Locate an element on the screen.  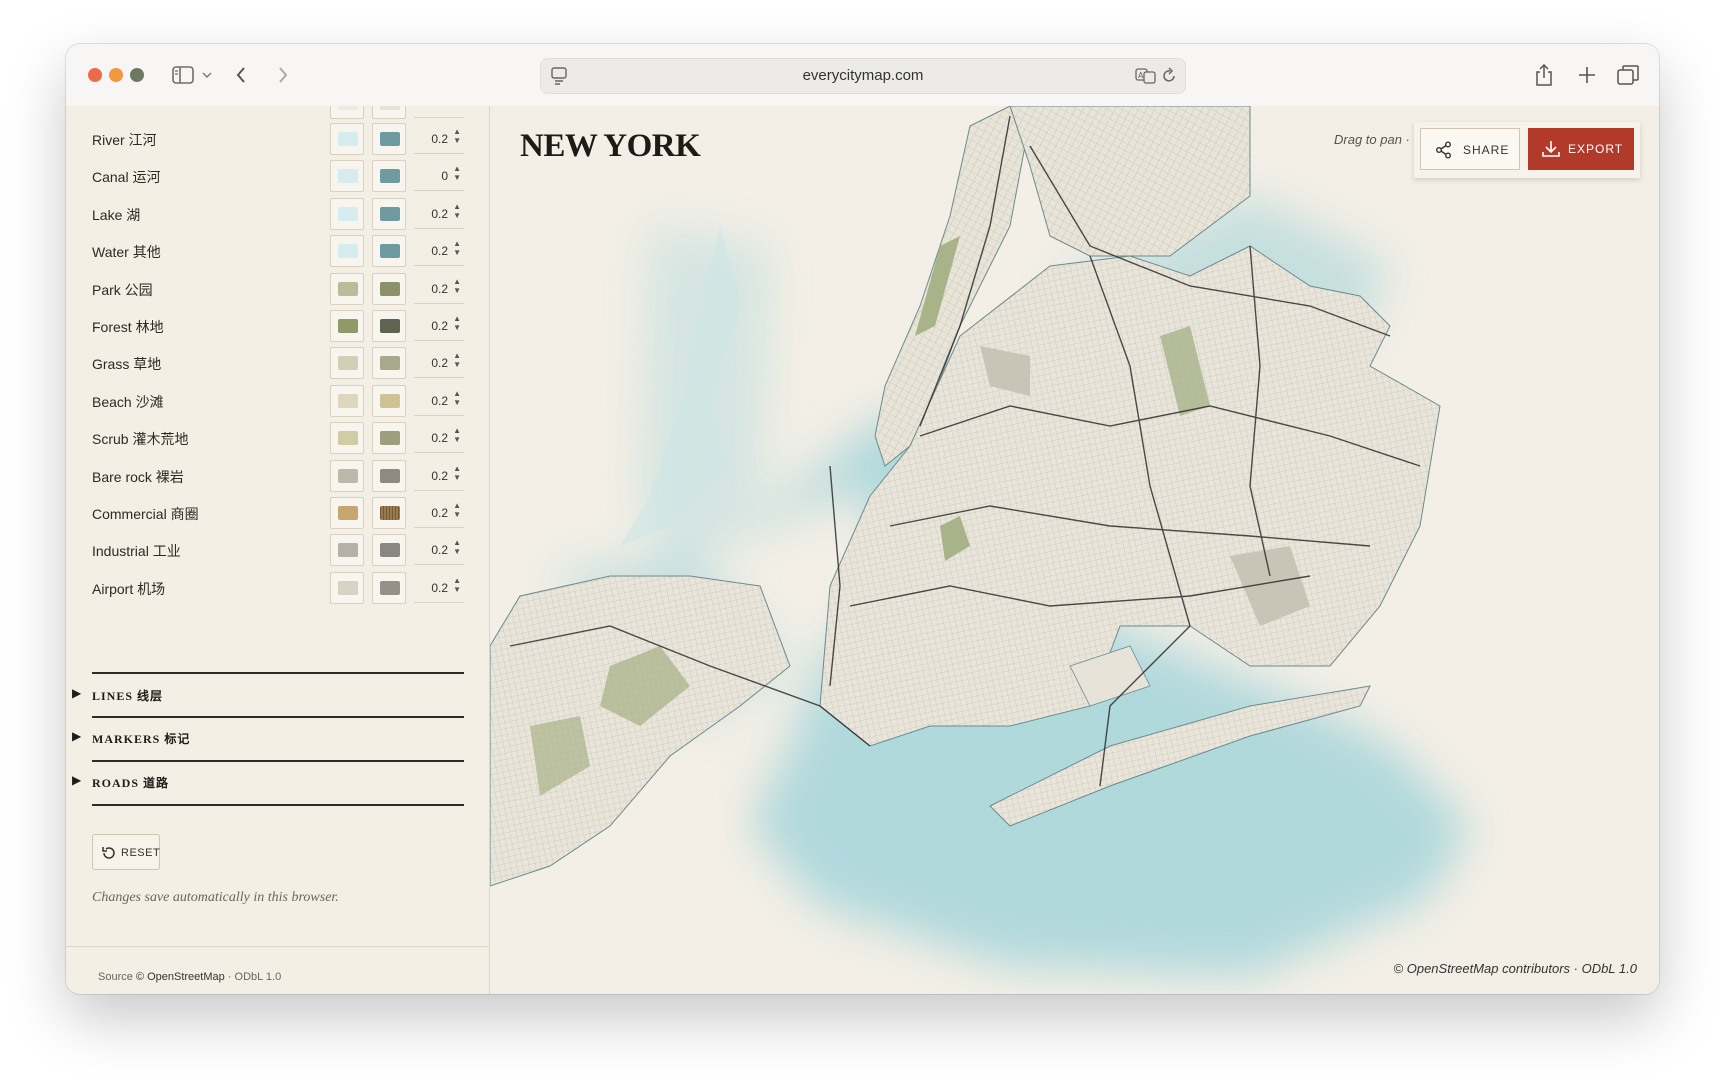
bare-stroke-color-swatch is located at coordinates (389, 475).